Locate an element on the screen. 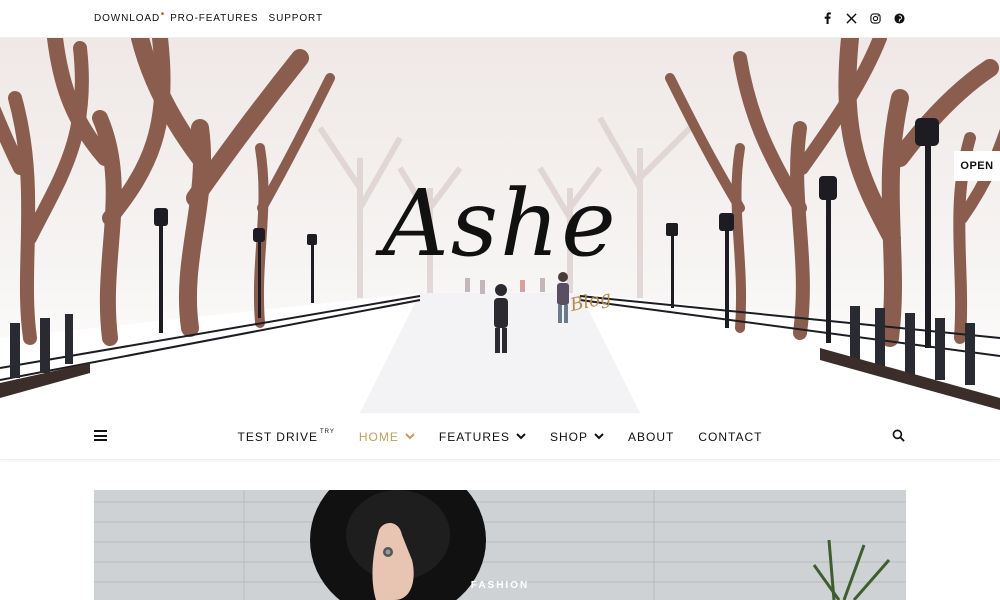 This screenshot has width=1000, height=600. top-bar: DOWNLOAD • PRO-FEATURES SUPPORT is located at coordinates (500, 19).